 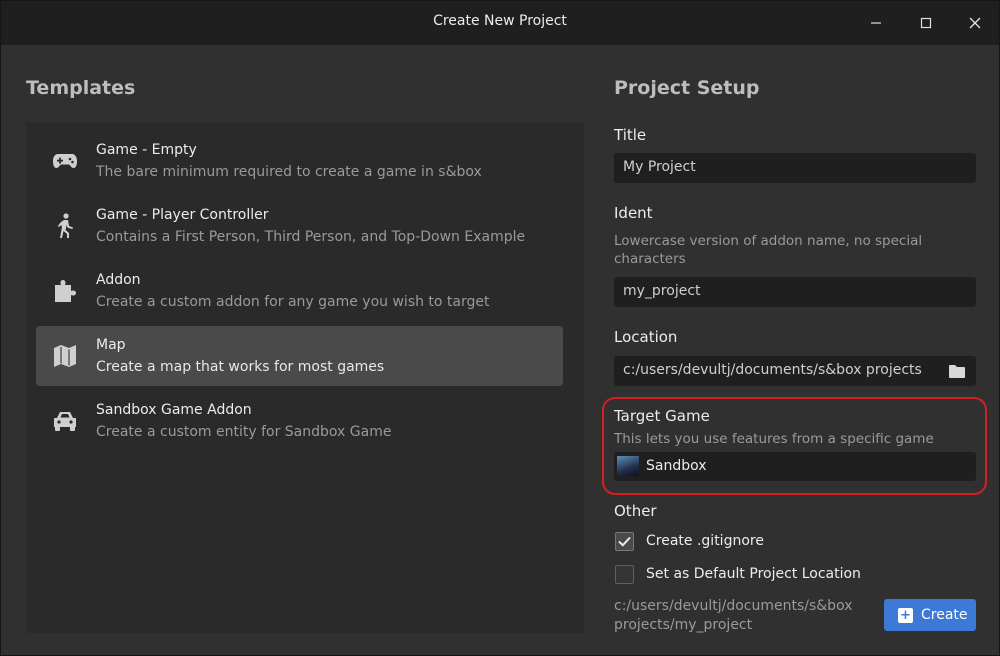 I want to click on template-description: Create a custom entity for Sandbox Game, so click(x=244, y=432).